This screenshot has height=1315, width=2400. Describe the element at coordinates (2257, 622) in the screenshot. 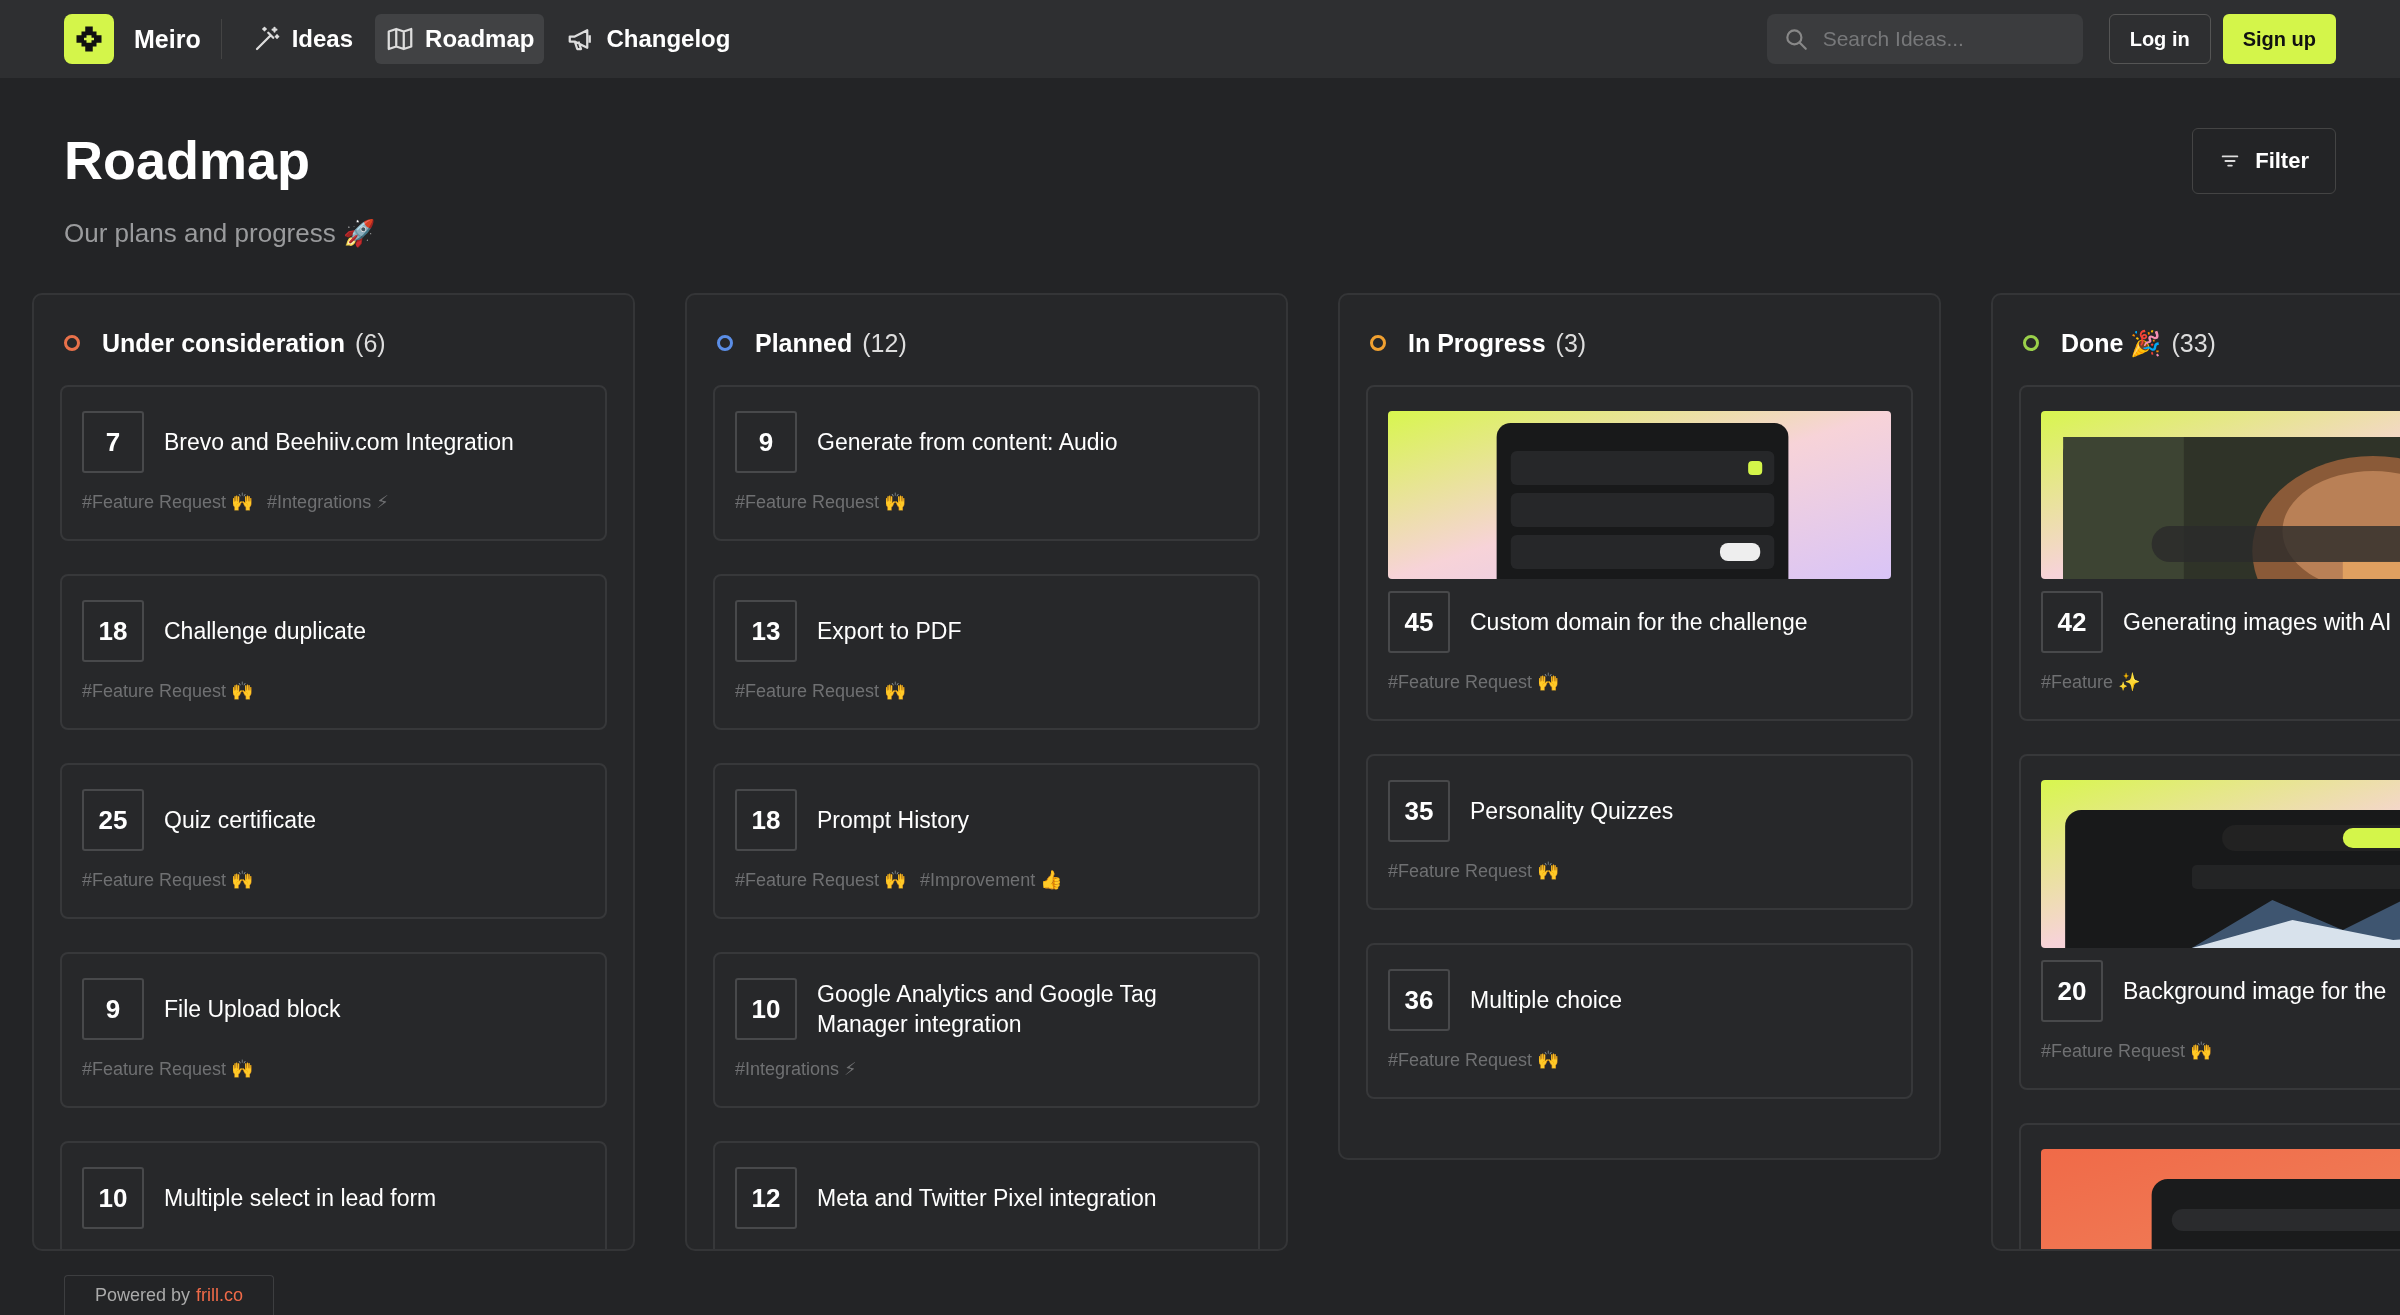

I see `idea-title: Generating images with AI` at that location.